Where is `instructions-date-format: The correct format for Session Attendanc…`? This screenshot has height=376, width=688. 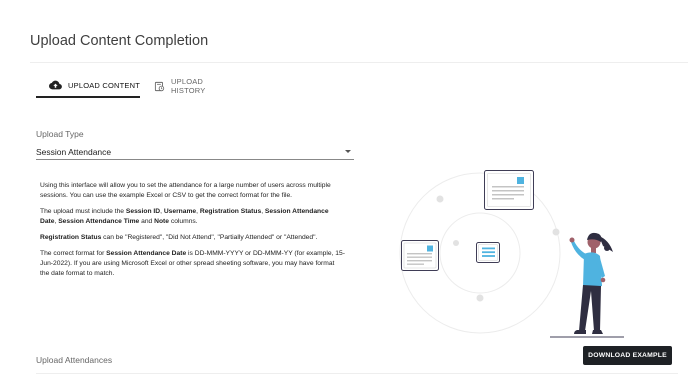
instructions-date-format: The correct format for Session Attendanc… is located at coordinates (192, 263).